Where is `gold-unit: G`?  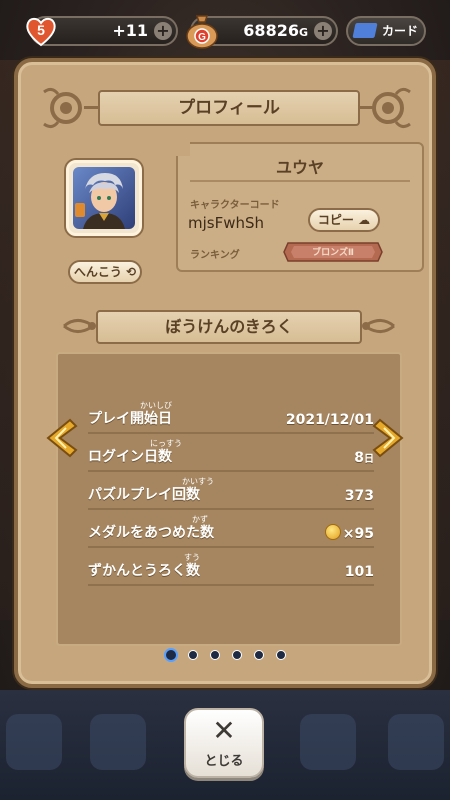 gold-unit: G is located at coordinates (303, 32).